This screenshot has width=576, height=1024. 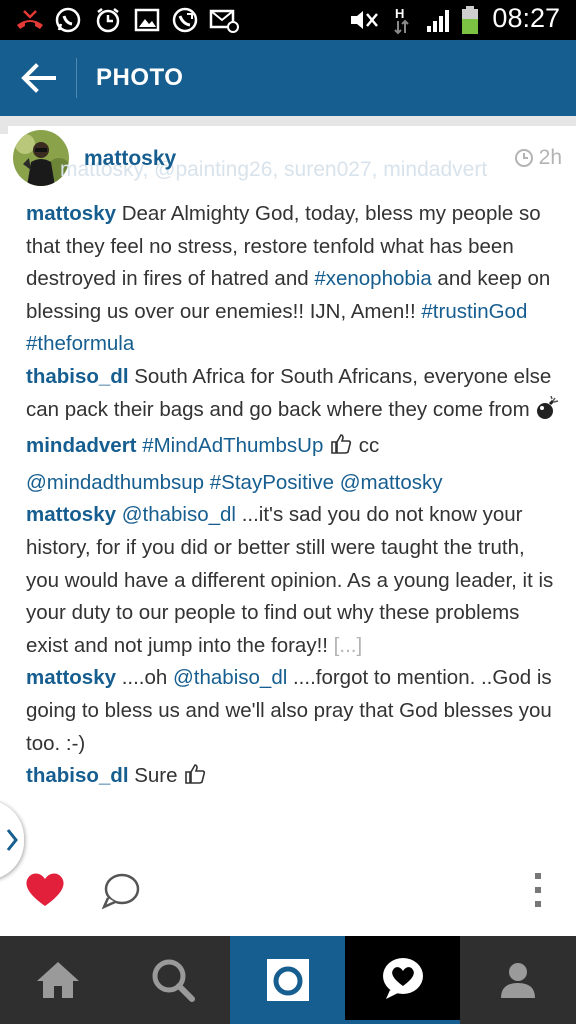 What do you see at coordinates (288, 78) in the screenshot?
I see `app-bar: PHOTO` at bounding box center [288, 78].